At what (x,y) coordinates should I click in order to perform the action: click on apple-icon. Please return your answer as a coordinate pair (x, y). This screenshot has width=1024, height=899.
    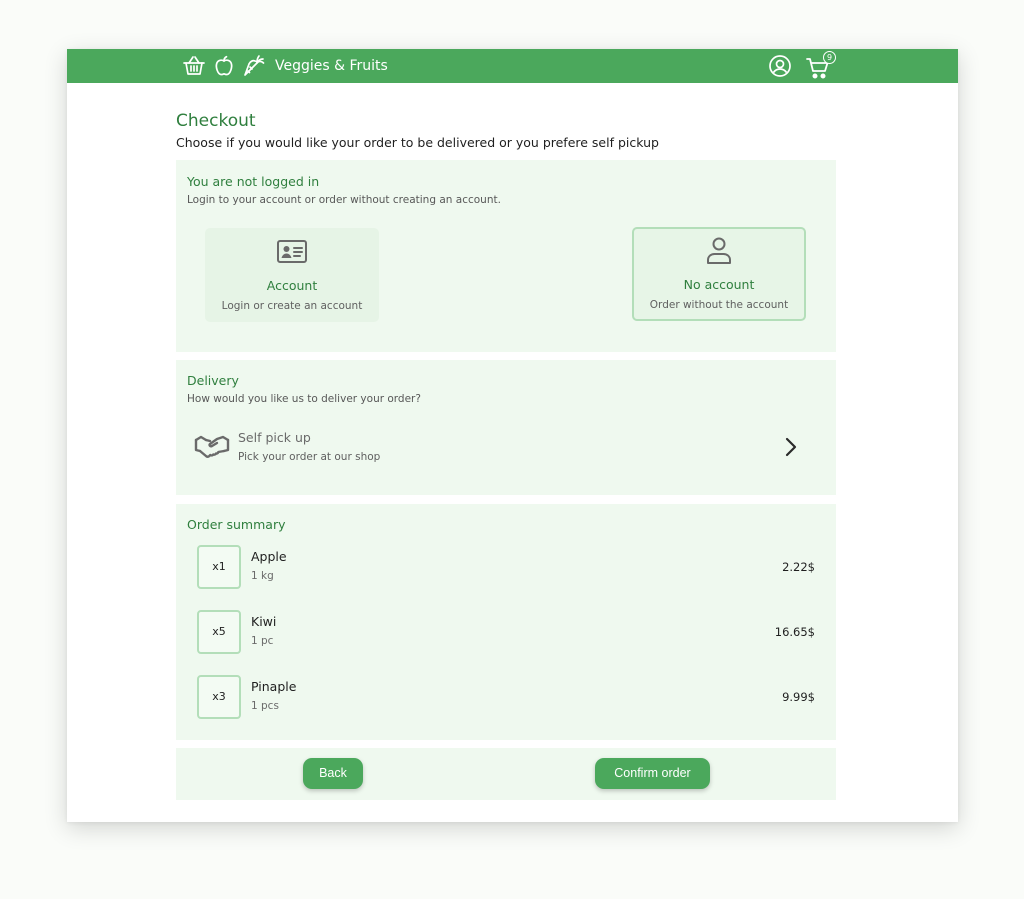
    Looking at the image, I should click on (224, 66).